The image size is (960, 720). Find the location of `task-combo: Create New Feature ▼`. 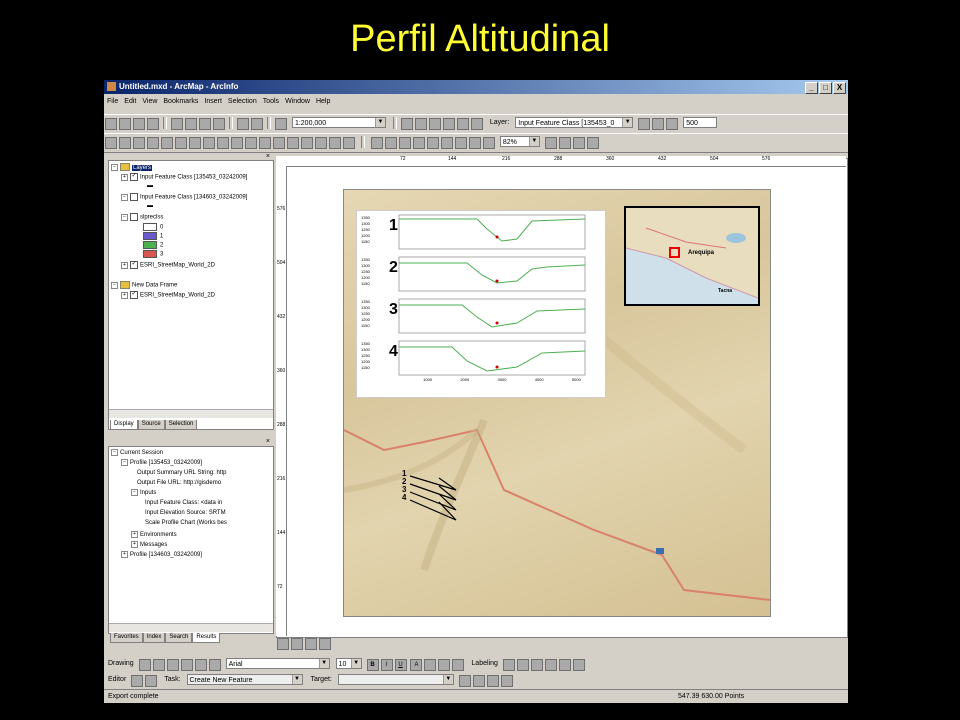

task-combo: Create New Feature ▼ is located at coordinates (244, 679).